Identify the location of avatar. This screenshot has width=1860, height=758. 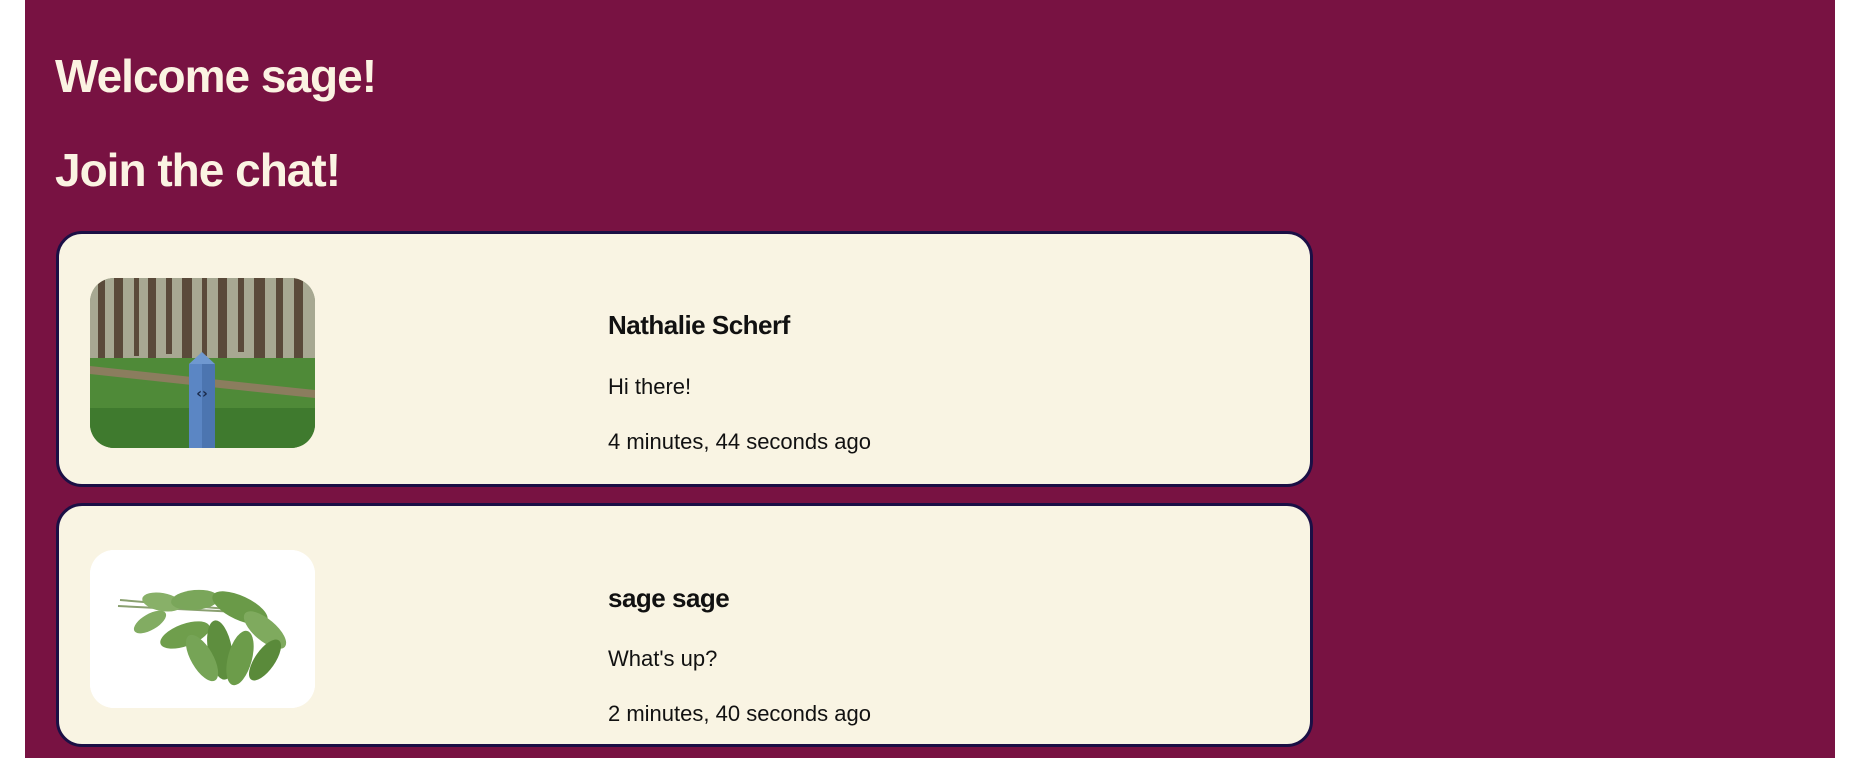
(202, 629).